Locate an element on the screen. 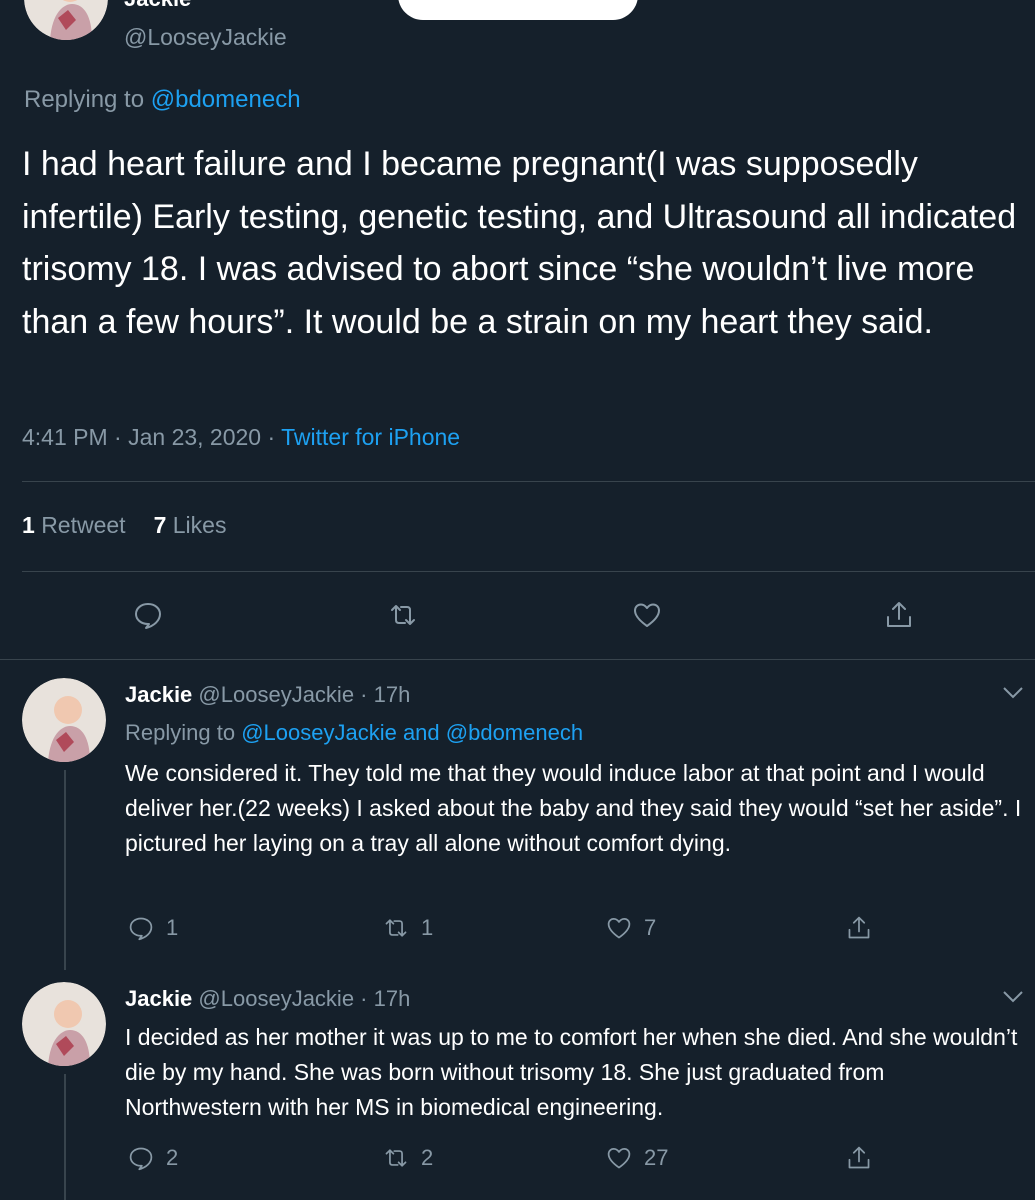 The height and width of the screenshot is (1200, 1035). replying-to-line: Replying to @LooseyJackie and @bdomenech is located at coordinates (354, 733).